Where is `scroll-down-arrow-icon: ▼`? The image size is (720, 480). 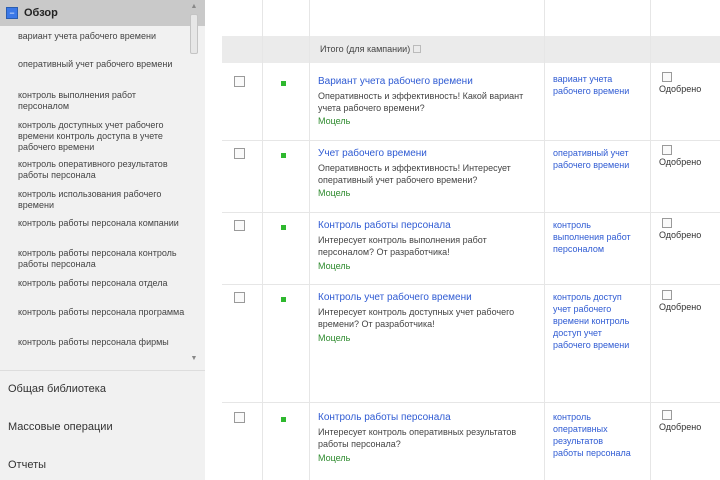 scroll-down-arrow-icon: ▼ is located at coordinates (194, 359).